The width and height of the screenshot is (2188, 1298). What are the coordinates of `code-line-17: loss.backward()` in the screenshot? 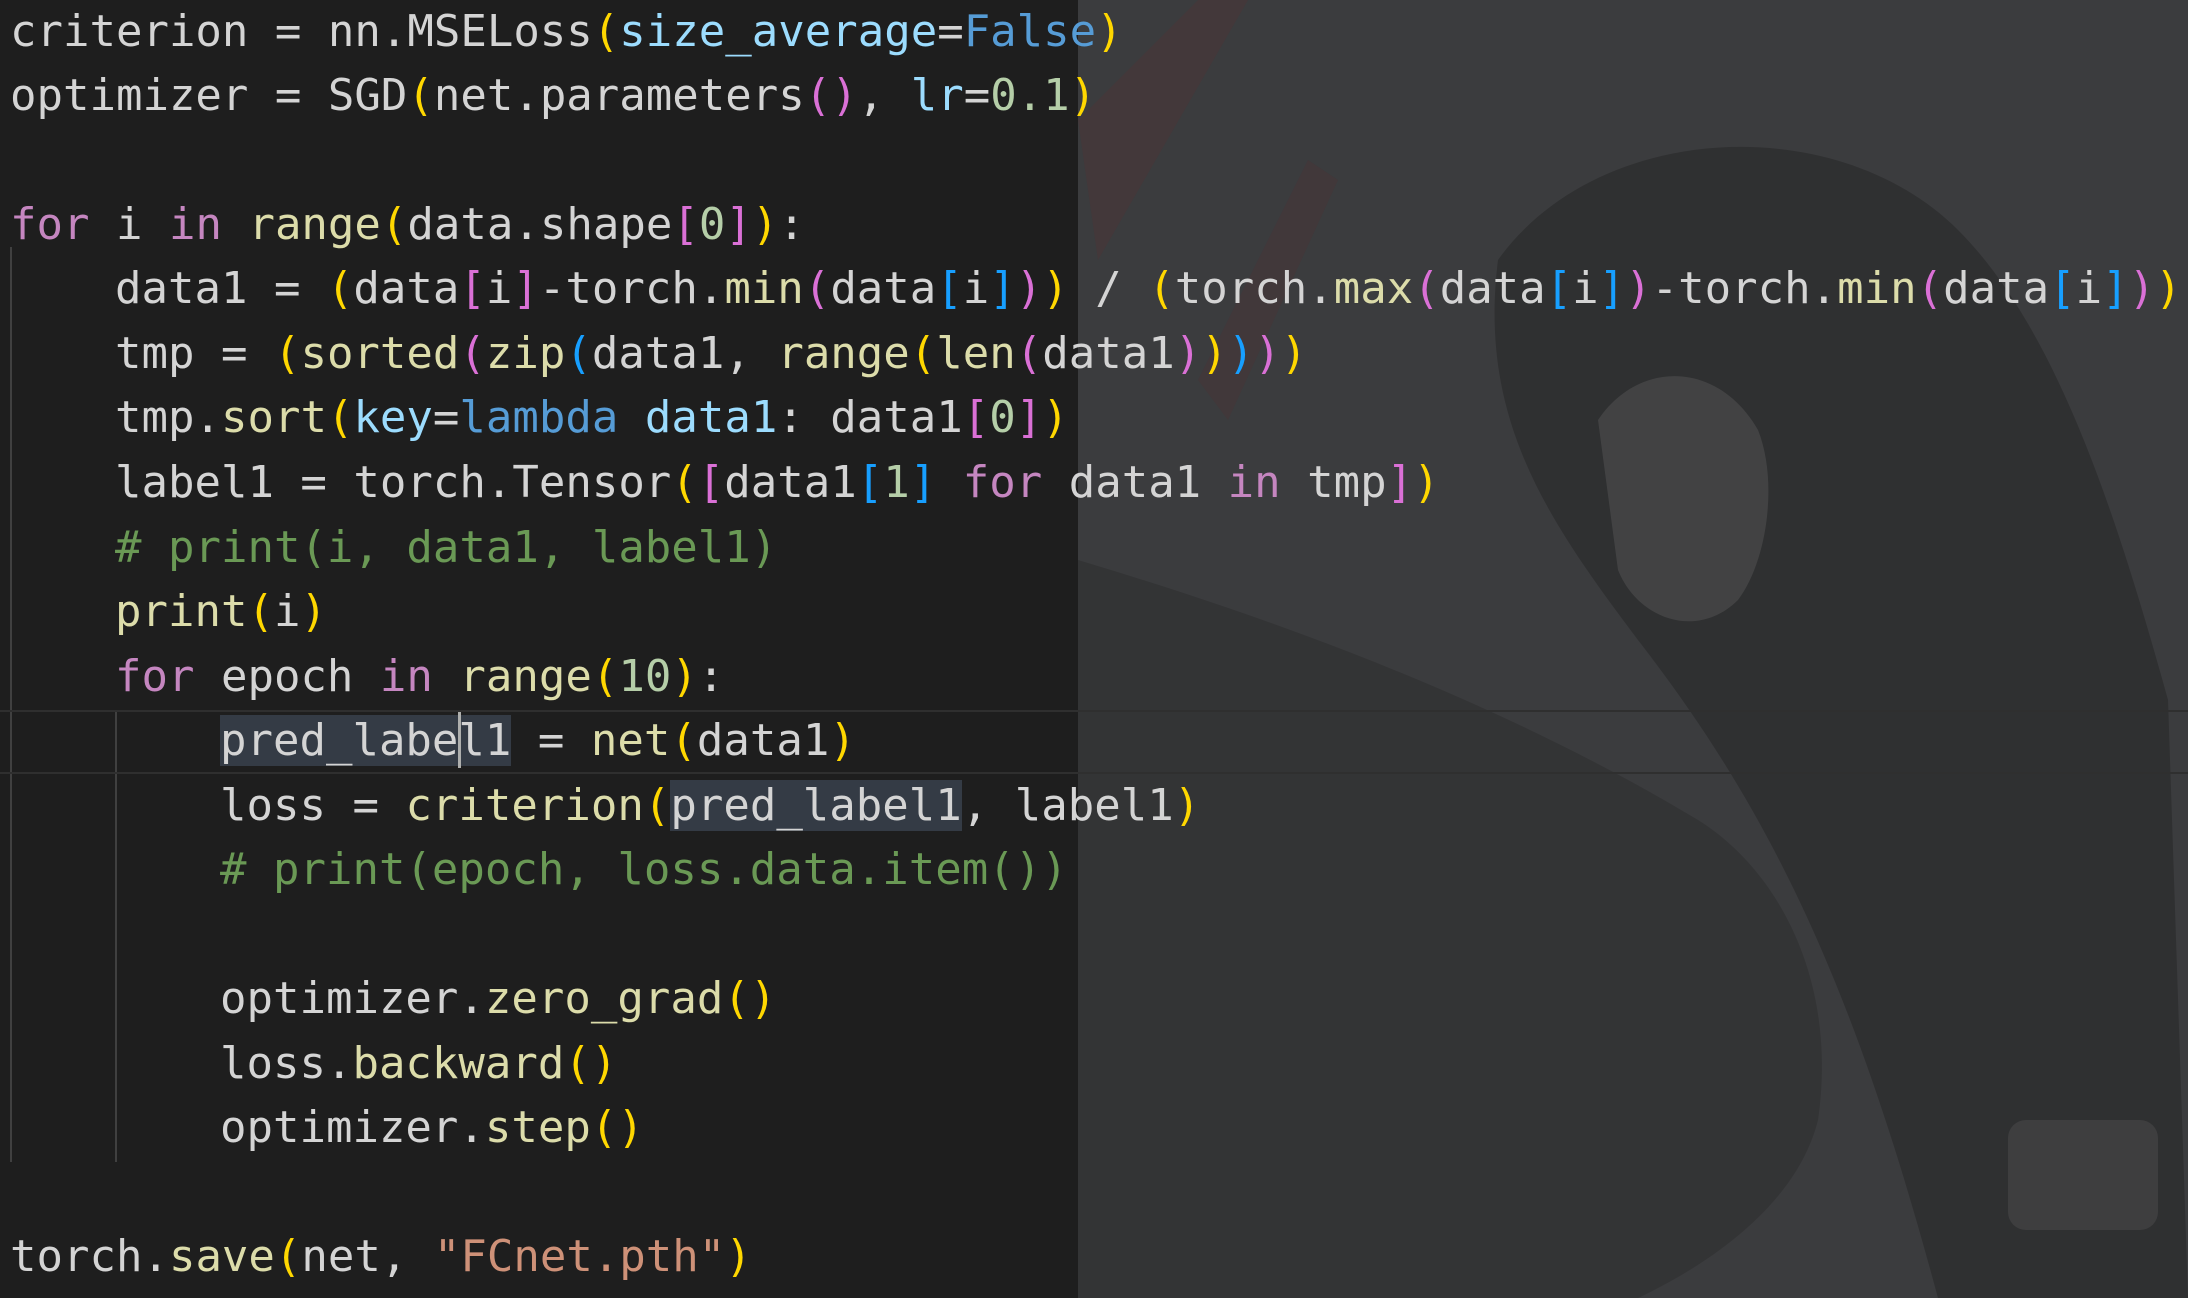 It's located at (418, 1064).